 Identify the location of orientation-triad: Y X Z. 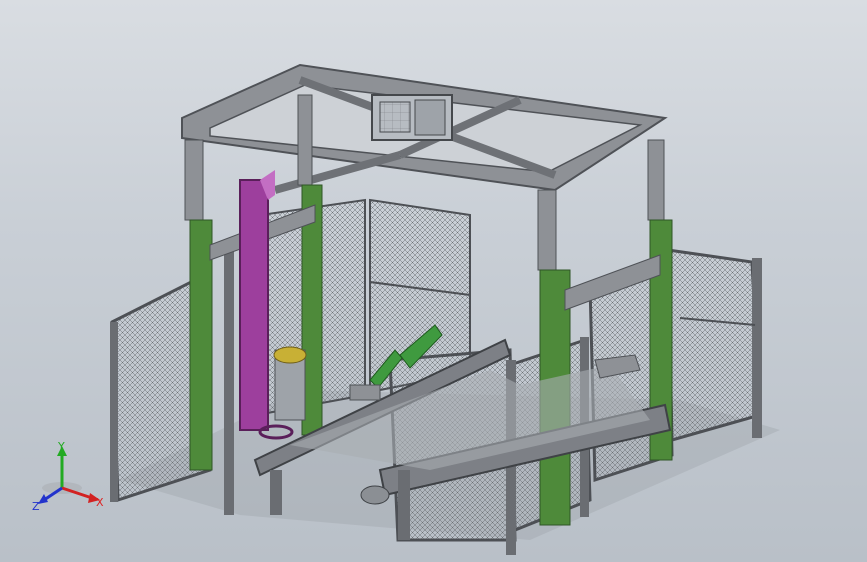
(68, 476).